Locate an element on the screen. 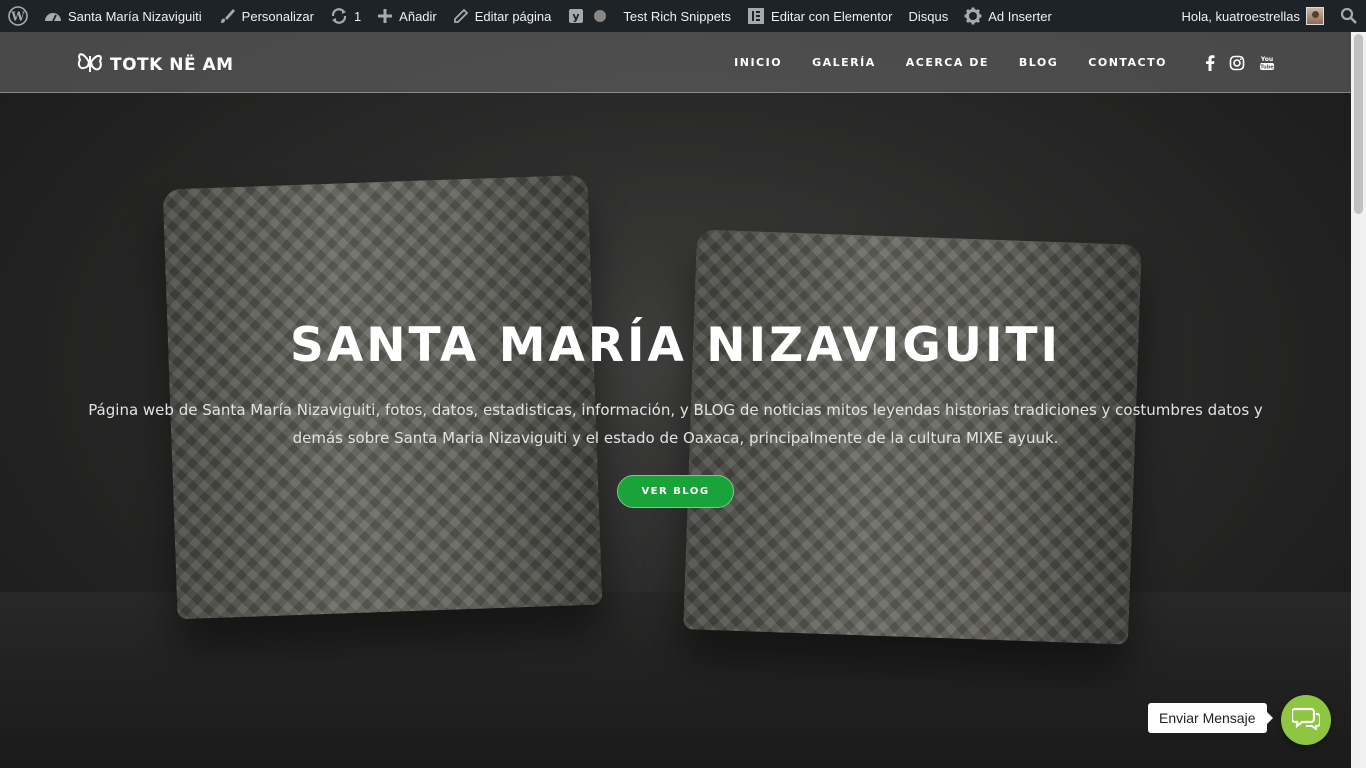 This screenshot has width=1366, height=768. admin-customize: Personalizar is located at coordinates (266, 16).